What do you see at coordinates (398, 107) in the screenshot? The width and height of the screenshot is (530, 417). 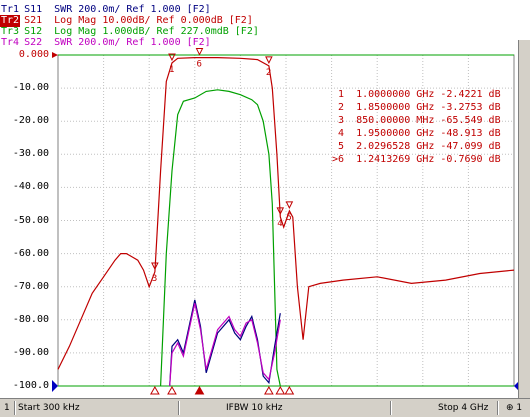 I see `marker-frequency: 1.8500000 GHz` at bounding box center [398, 107].